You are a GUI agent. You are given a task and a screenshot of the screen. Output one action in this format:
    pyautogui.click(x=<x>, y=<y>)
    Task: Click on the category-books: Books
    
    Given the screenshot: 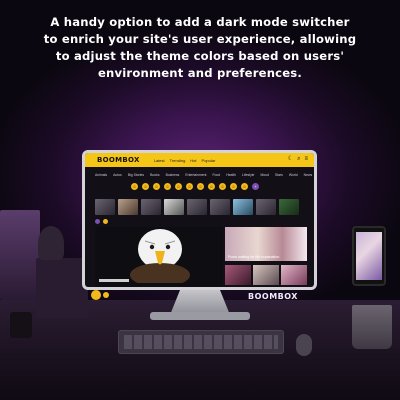 What is the action you would take?
    pyautogui.click(x=154, y=175)
    